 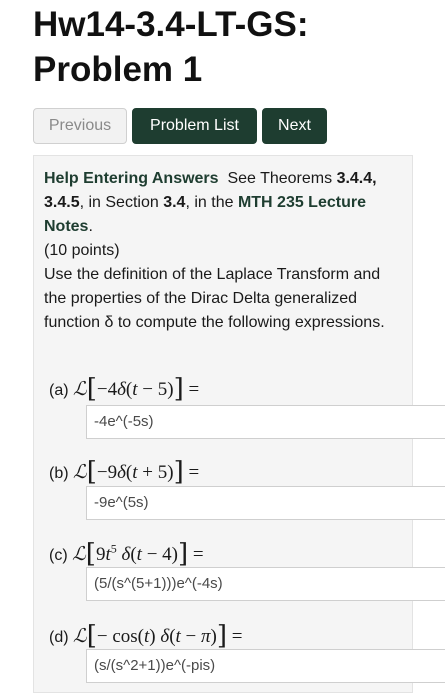 What do you see at coordinates (80, 126) in the screenshot?
I see `previous-button: Previous` at bounding box center [80, 126].